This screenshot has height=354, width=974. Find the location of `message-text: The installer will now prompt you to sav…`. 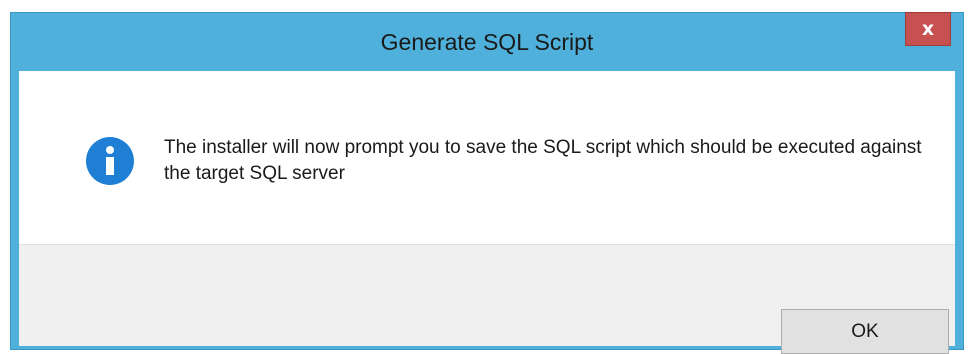

message-text: The installer will now prompt you to sav… is located at coordinates (543, 160).